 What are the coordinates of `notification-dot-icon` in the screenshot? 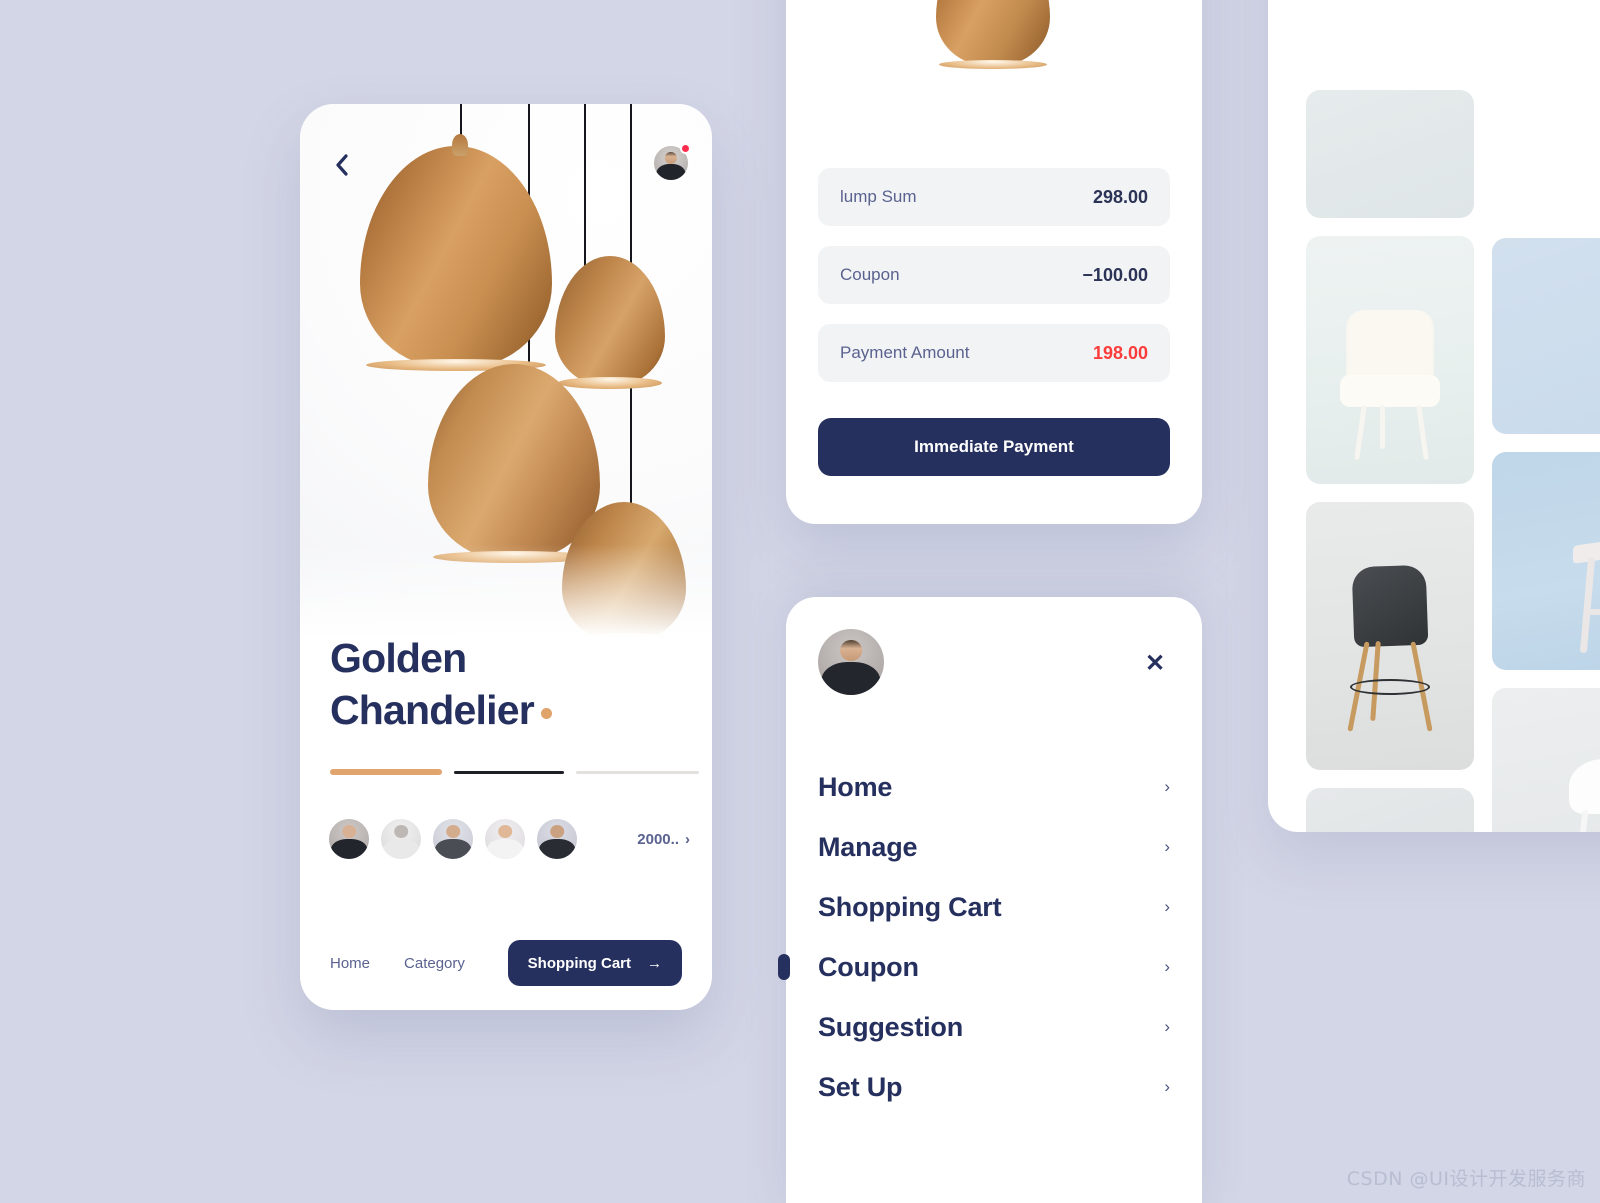 It's located at (685, 148).